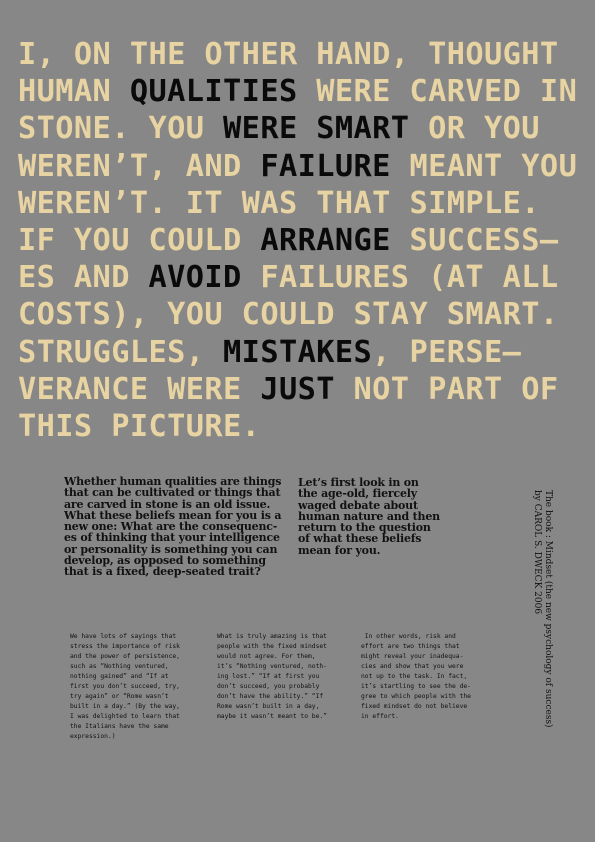 This screenshot has width=595, height=842. What do you see at coordinates (412, 656) in the screenshot?
I see `text-line: might reveal your inadequa-` at bounding box center [412, 656].